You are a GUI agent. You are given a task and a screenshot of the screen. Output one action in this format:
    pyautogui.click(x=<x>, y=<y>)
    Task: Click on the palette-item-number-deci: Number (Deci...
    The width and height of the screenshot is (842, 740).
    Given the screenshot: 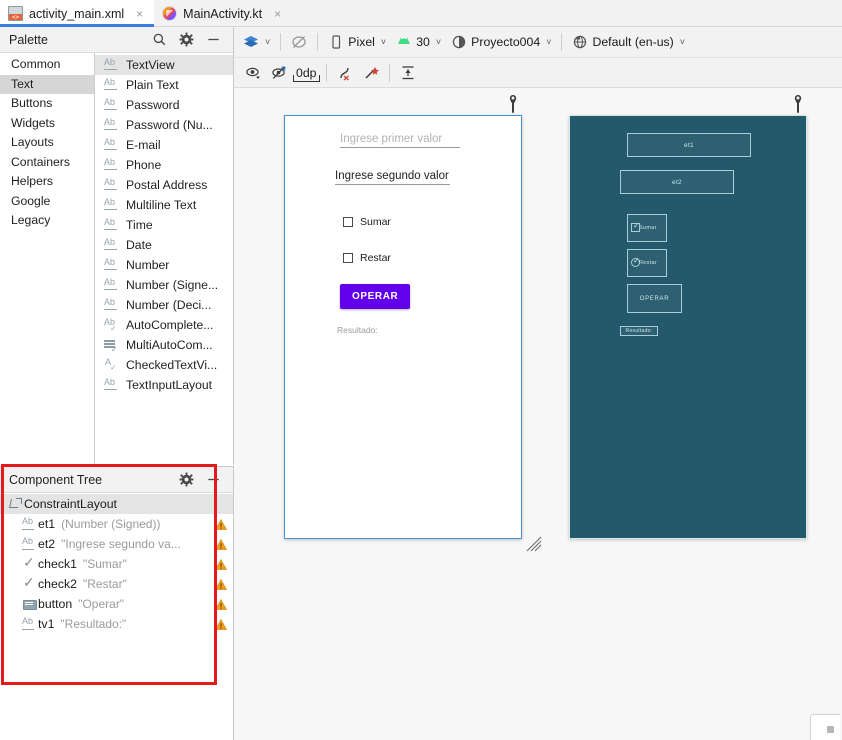 What is the action you would take?
    pyautogui.click(x=164, y=305)
    